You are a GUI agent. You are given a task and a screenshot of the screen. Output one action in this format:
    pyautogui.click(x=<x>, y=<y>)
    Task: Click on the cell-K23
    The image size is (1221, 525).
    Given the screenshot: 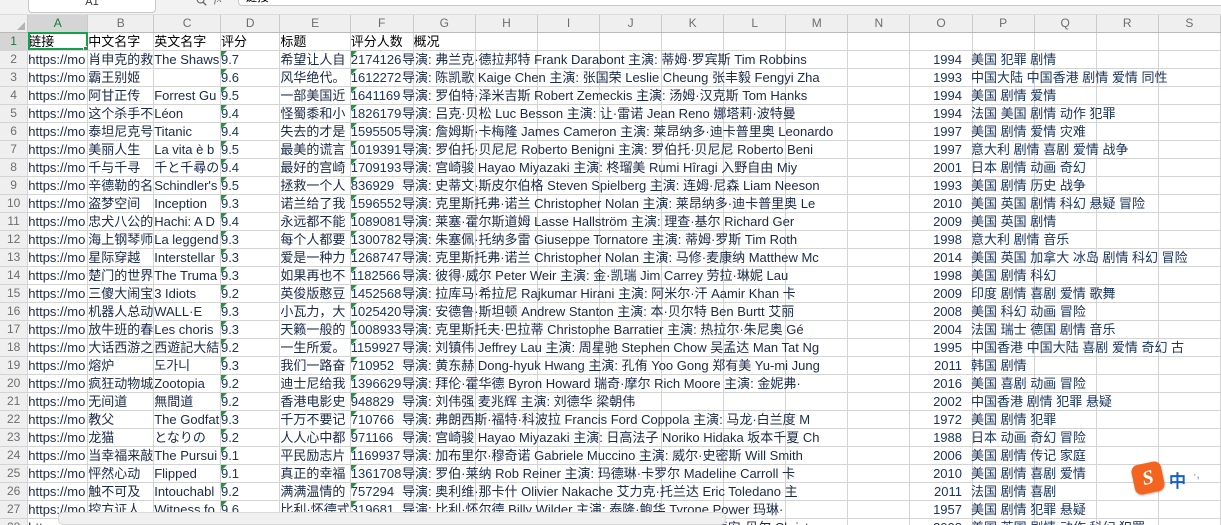 What is the action you would take?
    pyautogui.click(x=693, y=437)
    